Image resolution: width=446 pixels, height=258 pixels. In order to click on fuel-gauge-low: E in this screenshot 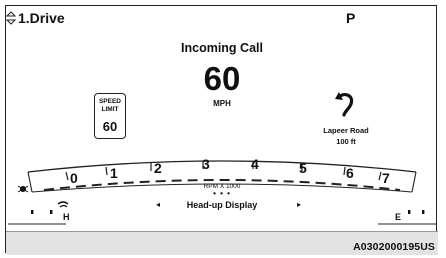, I will do `click(398, 217)`.